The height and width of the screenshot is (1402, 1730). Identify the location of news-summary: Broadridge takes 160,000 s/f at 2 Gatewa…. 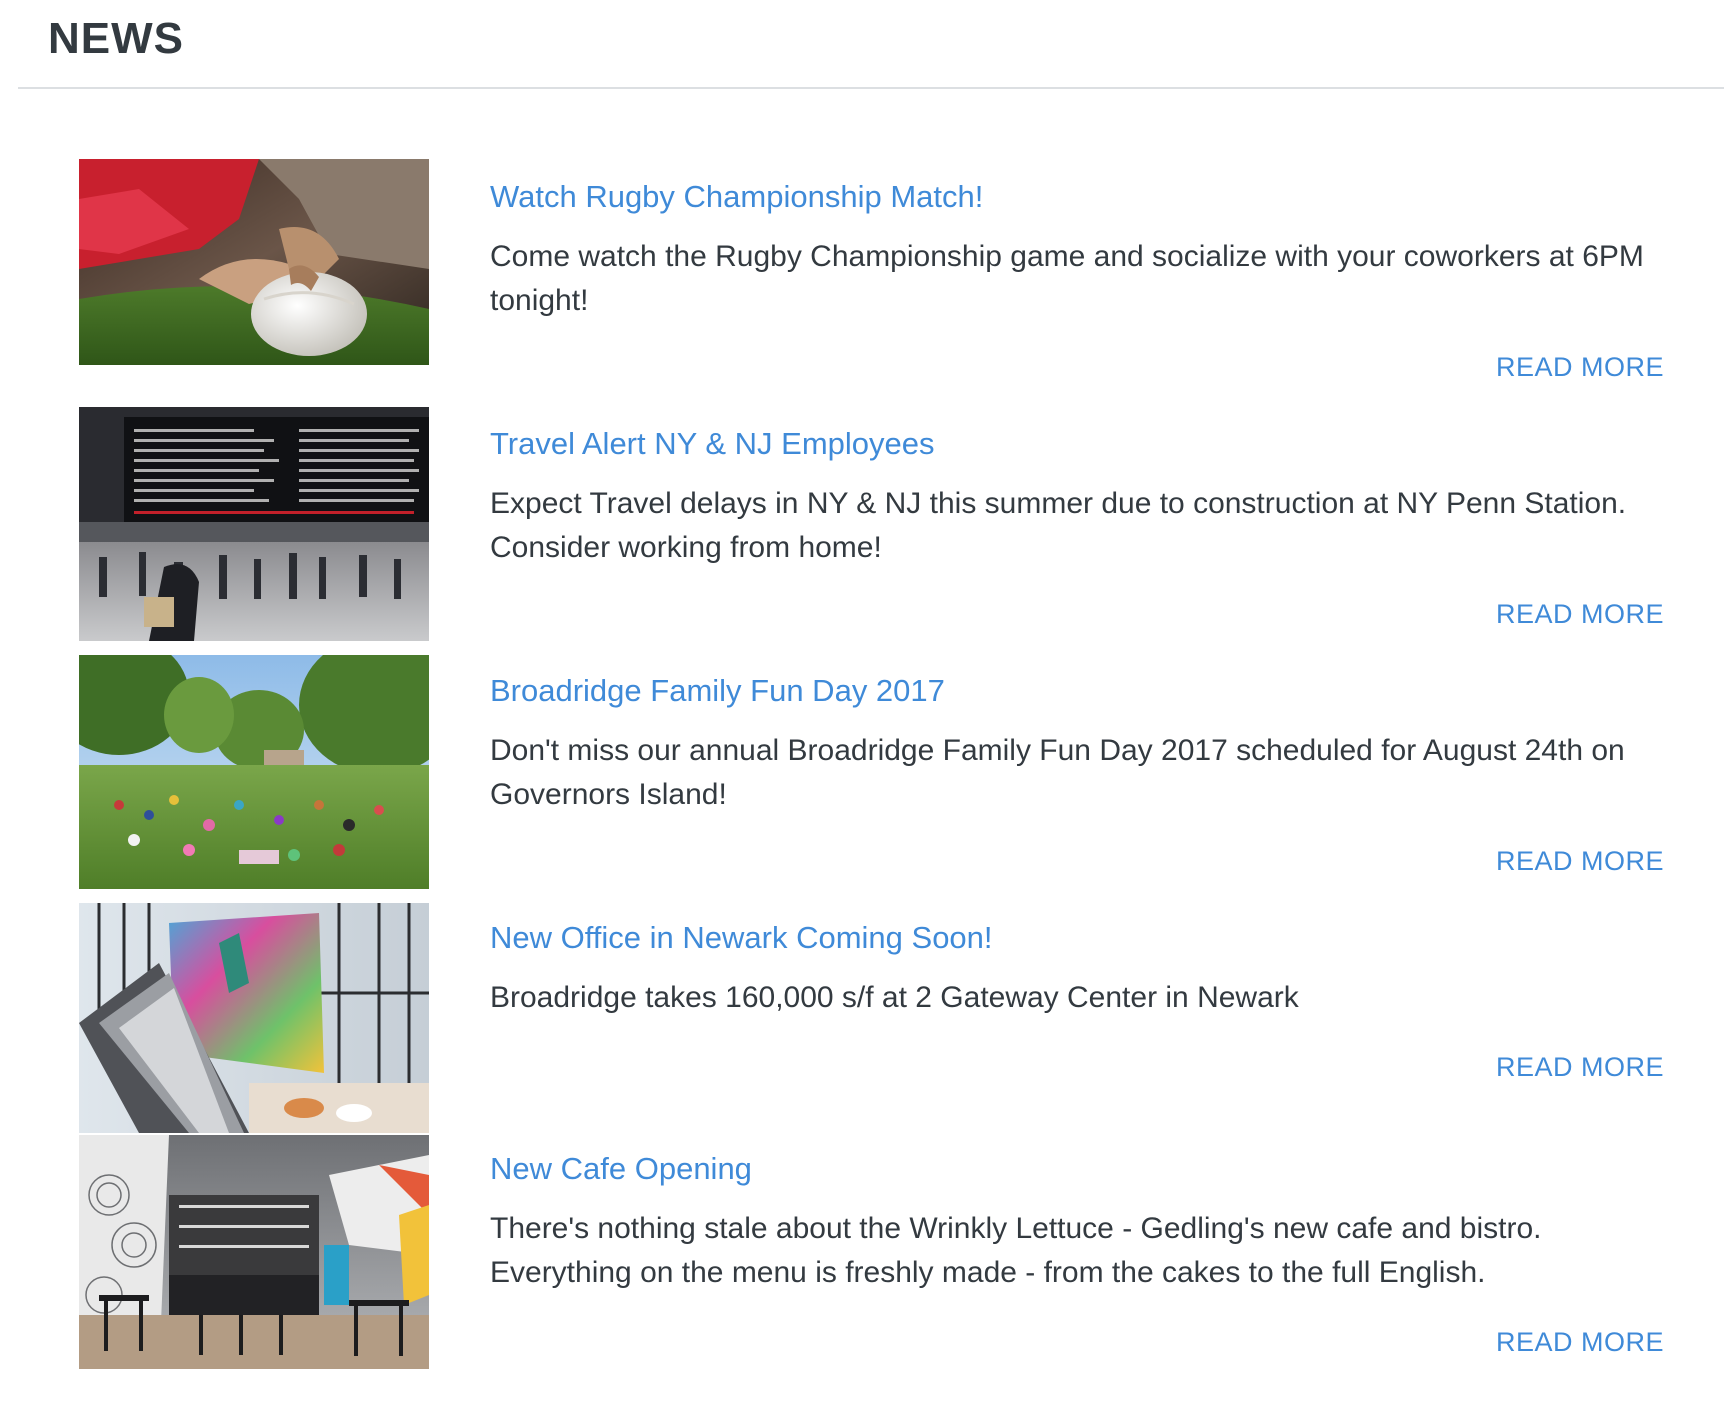
(894, 997).